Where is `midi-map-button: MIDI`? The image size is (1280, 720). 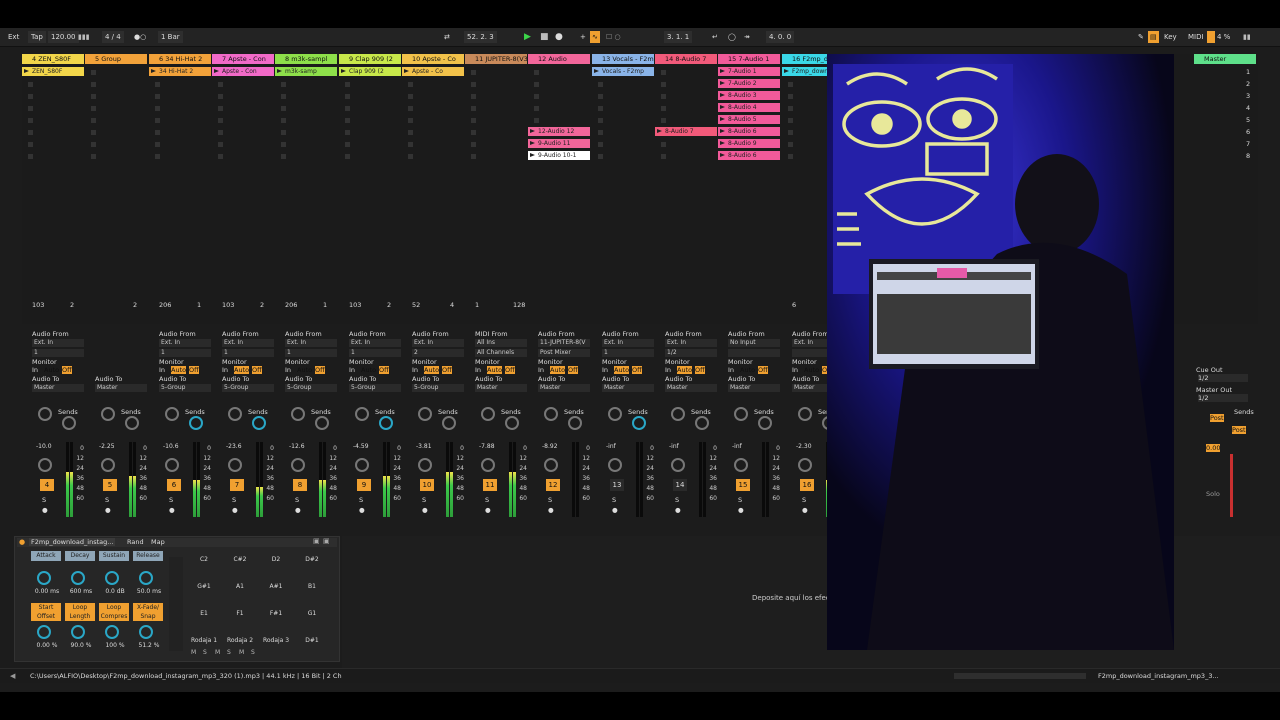 midi-map-button: MIDI is located at coordinates (1196, 37).